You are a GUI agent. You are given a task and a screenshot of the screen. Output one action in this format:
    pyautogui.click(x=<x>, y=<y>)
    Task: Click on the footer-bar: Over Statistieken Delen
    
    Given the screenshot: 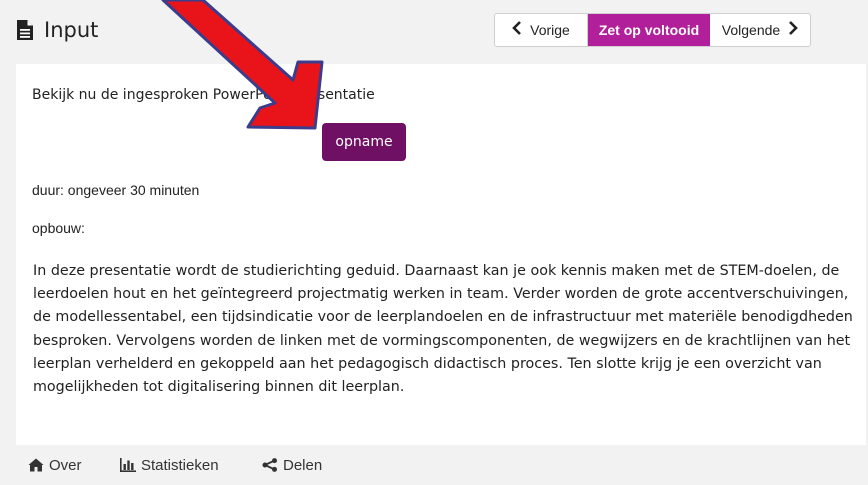 What is the action you would take?
    pyautogui.click(x=434, y=465)
    